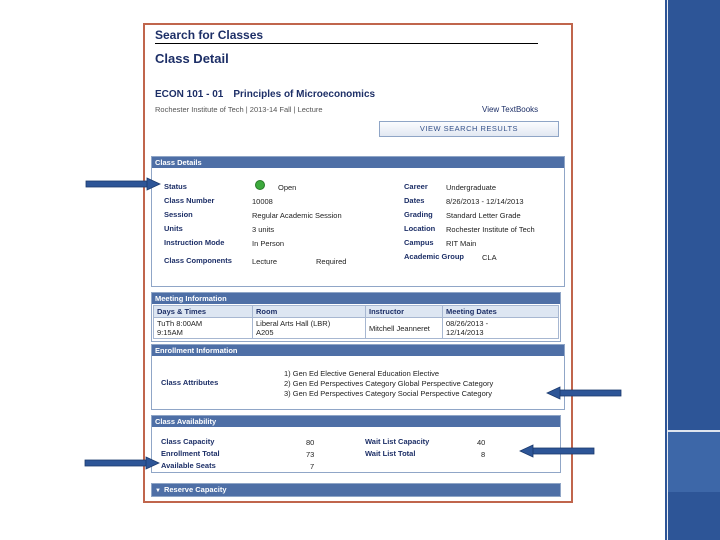 The image size is (720, 540). Describe the element at coordinates (195, 489) in the screenshot. I see `reserve-capacity-label: Reserve Capacity` at that location.